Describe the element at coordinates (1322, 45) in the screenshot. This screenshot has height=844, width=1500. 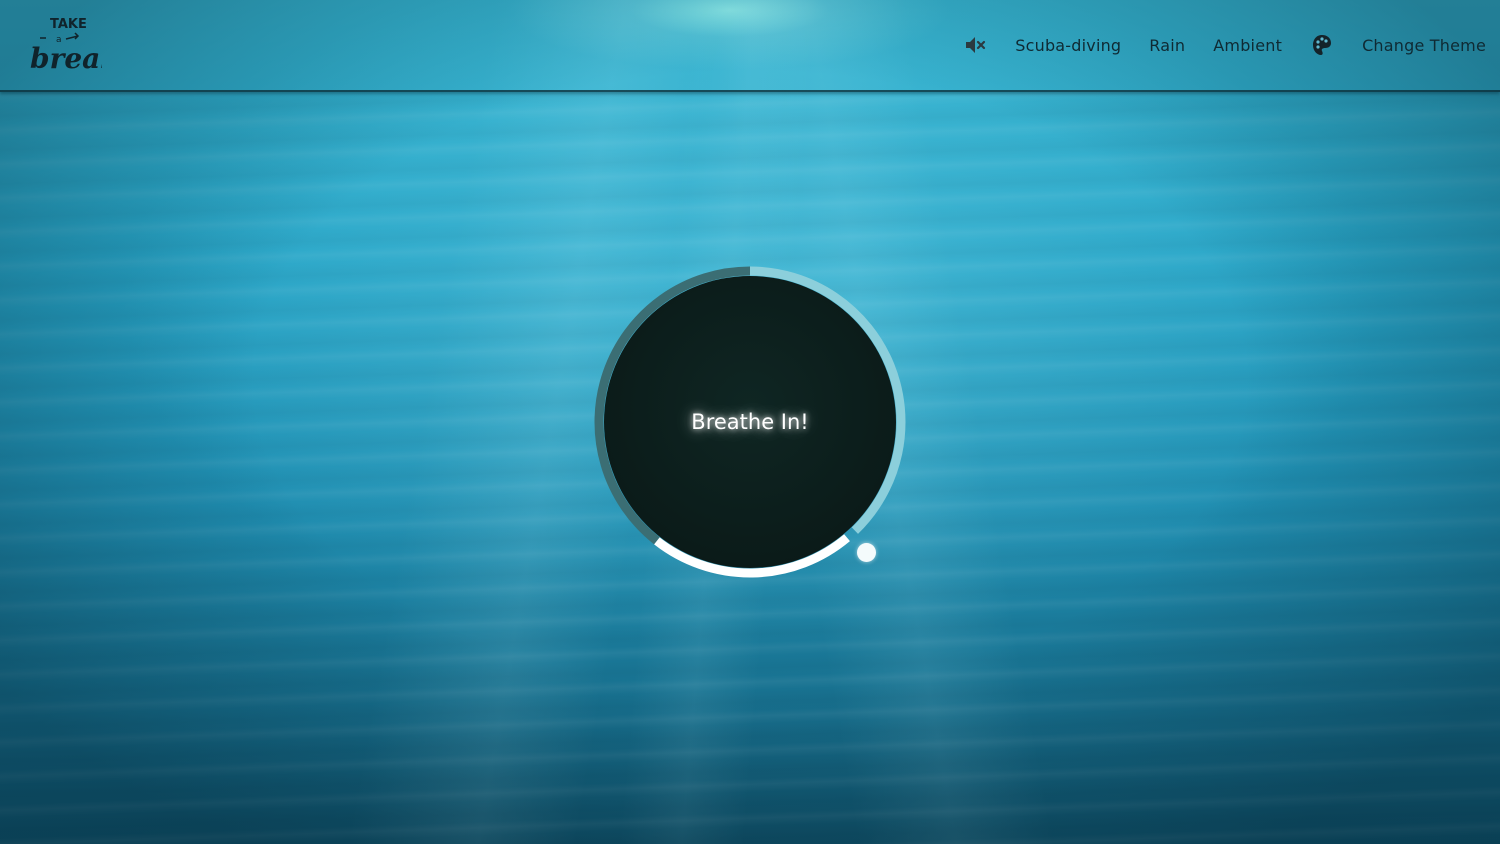
I see `palette-icon` at that location.